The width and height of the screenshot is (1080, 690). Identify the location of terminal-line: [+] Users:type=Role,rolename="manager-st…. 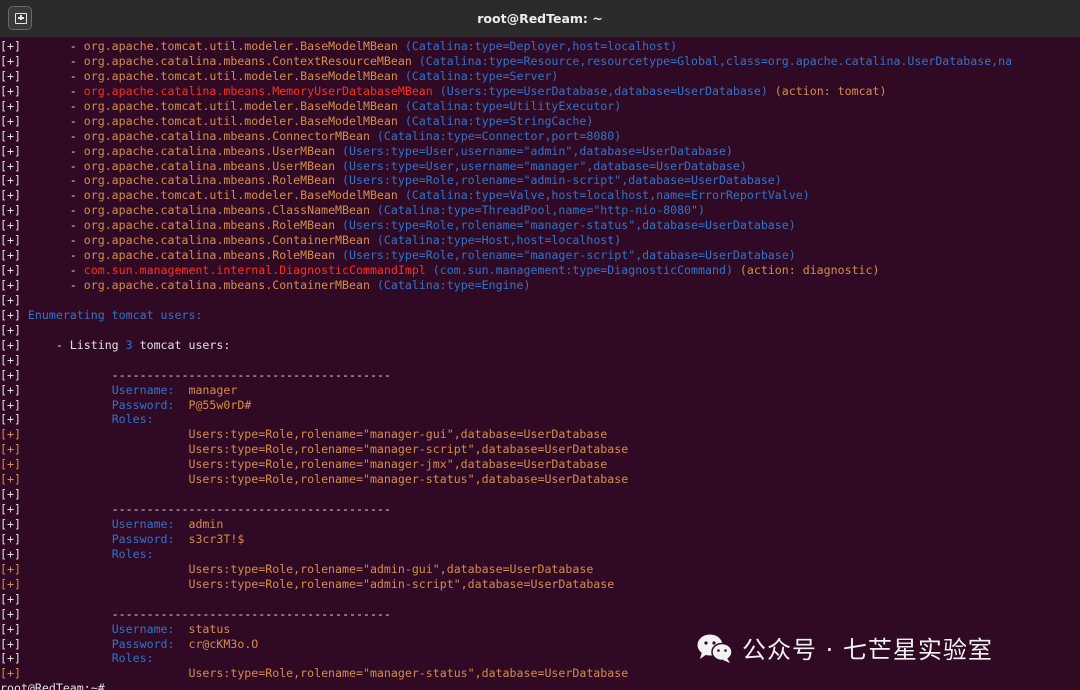
(540, 673).